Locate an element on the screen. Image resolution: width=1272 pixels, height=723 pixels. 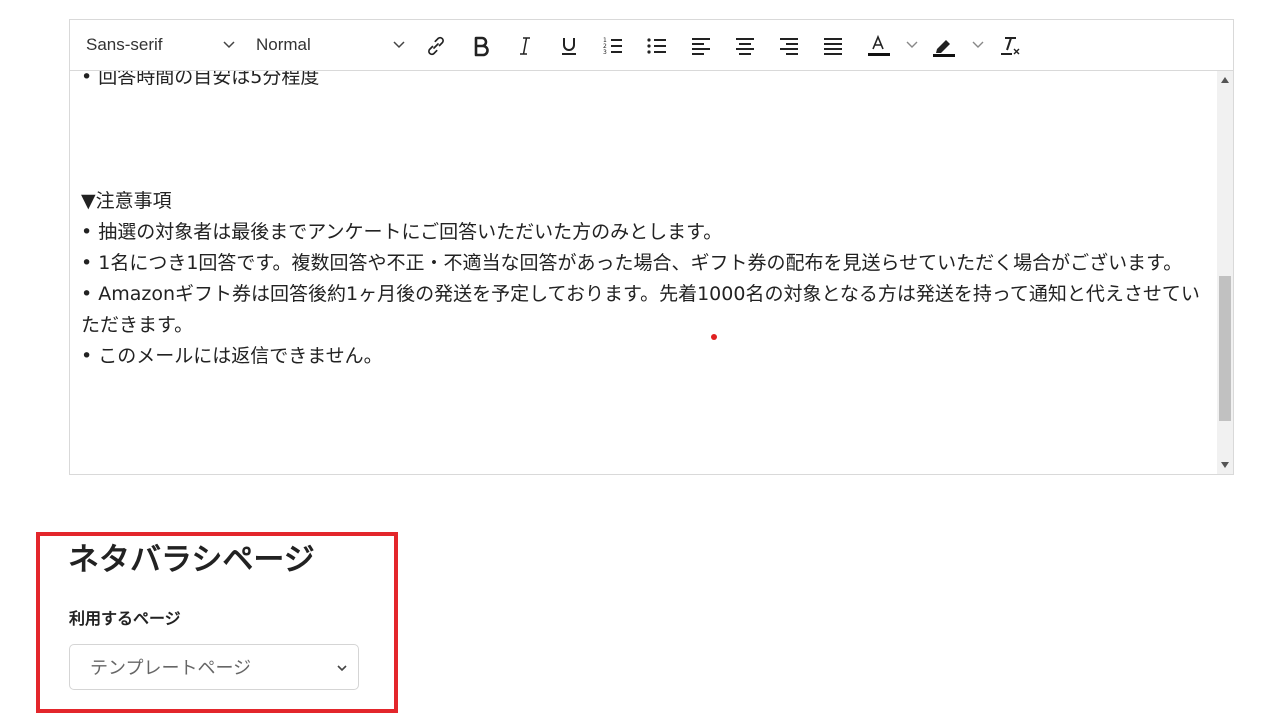
cursor-marker is located at coordinates (714, 337).